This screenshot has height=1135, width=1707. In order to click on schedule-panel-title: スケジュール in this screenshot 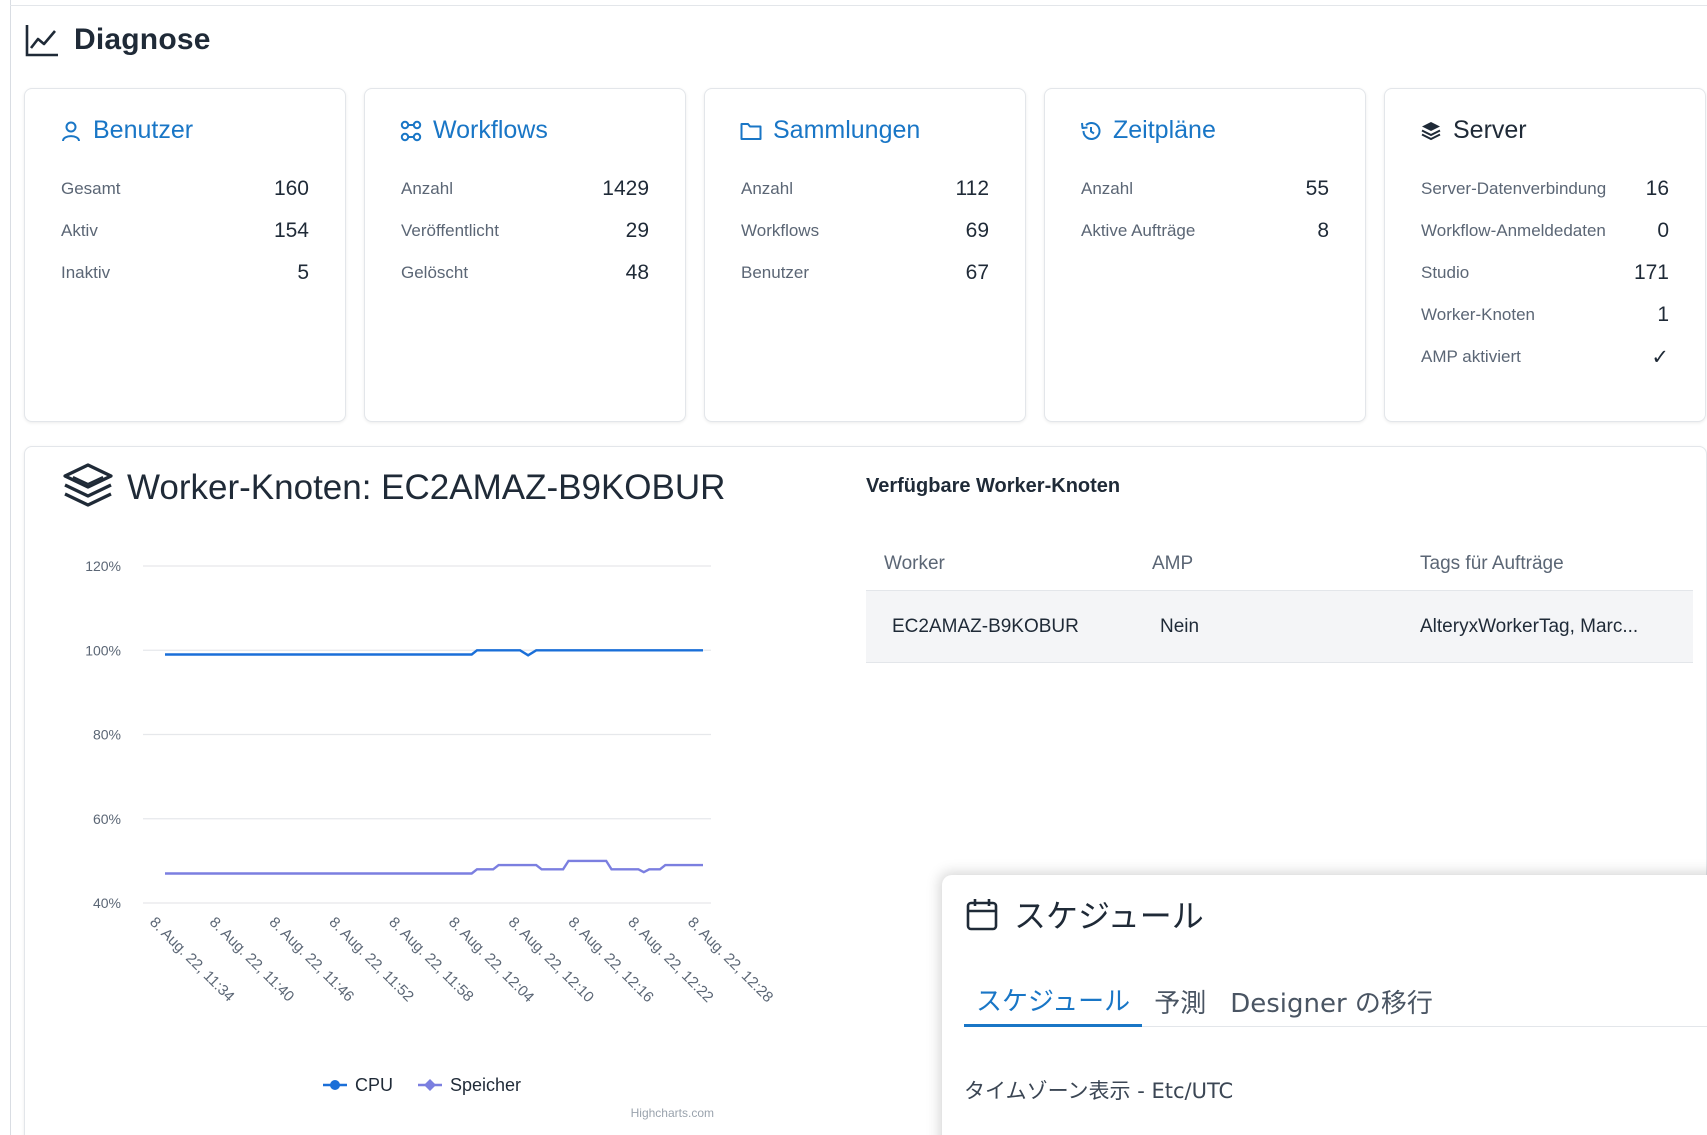, I will do `click(1109, 916)`.